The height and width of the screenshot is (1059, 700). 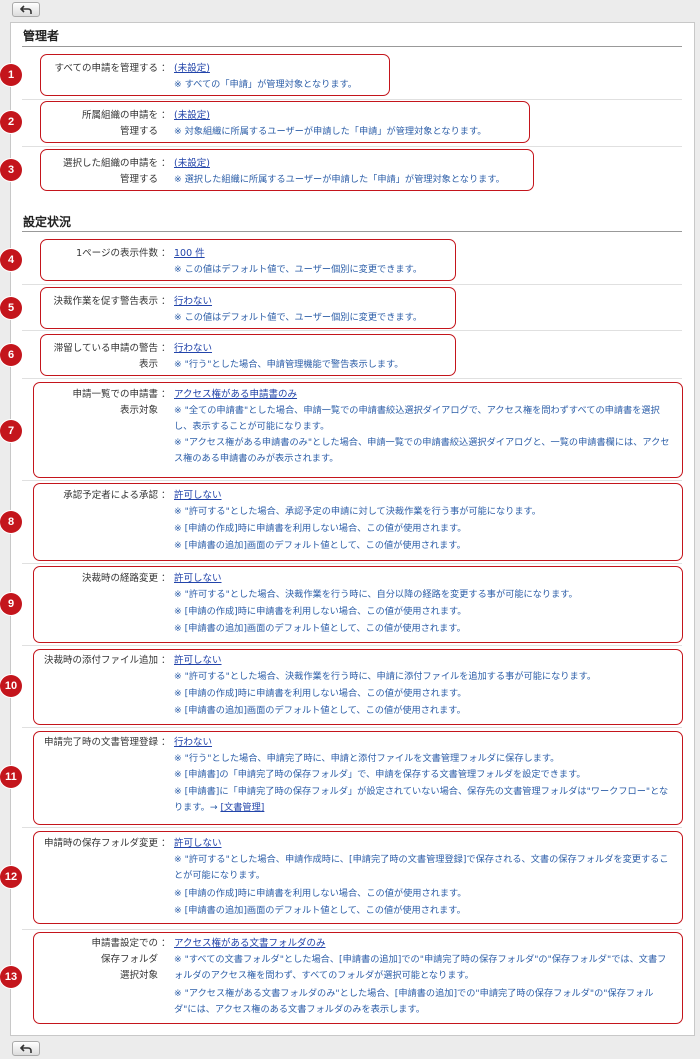 What do you see at coordinates (119, 115) in the screenshot?
I see `setting-label: 所属組織の申請を` at bounding box center [119, 115].